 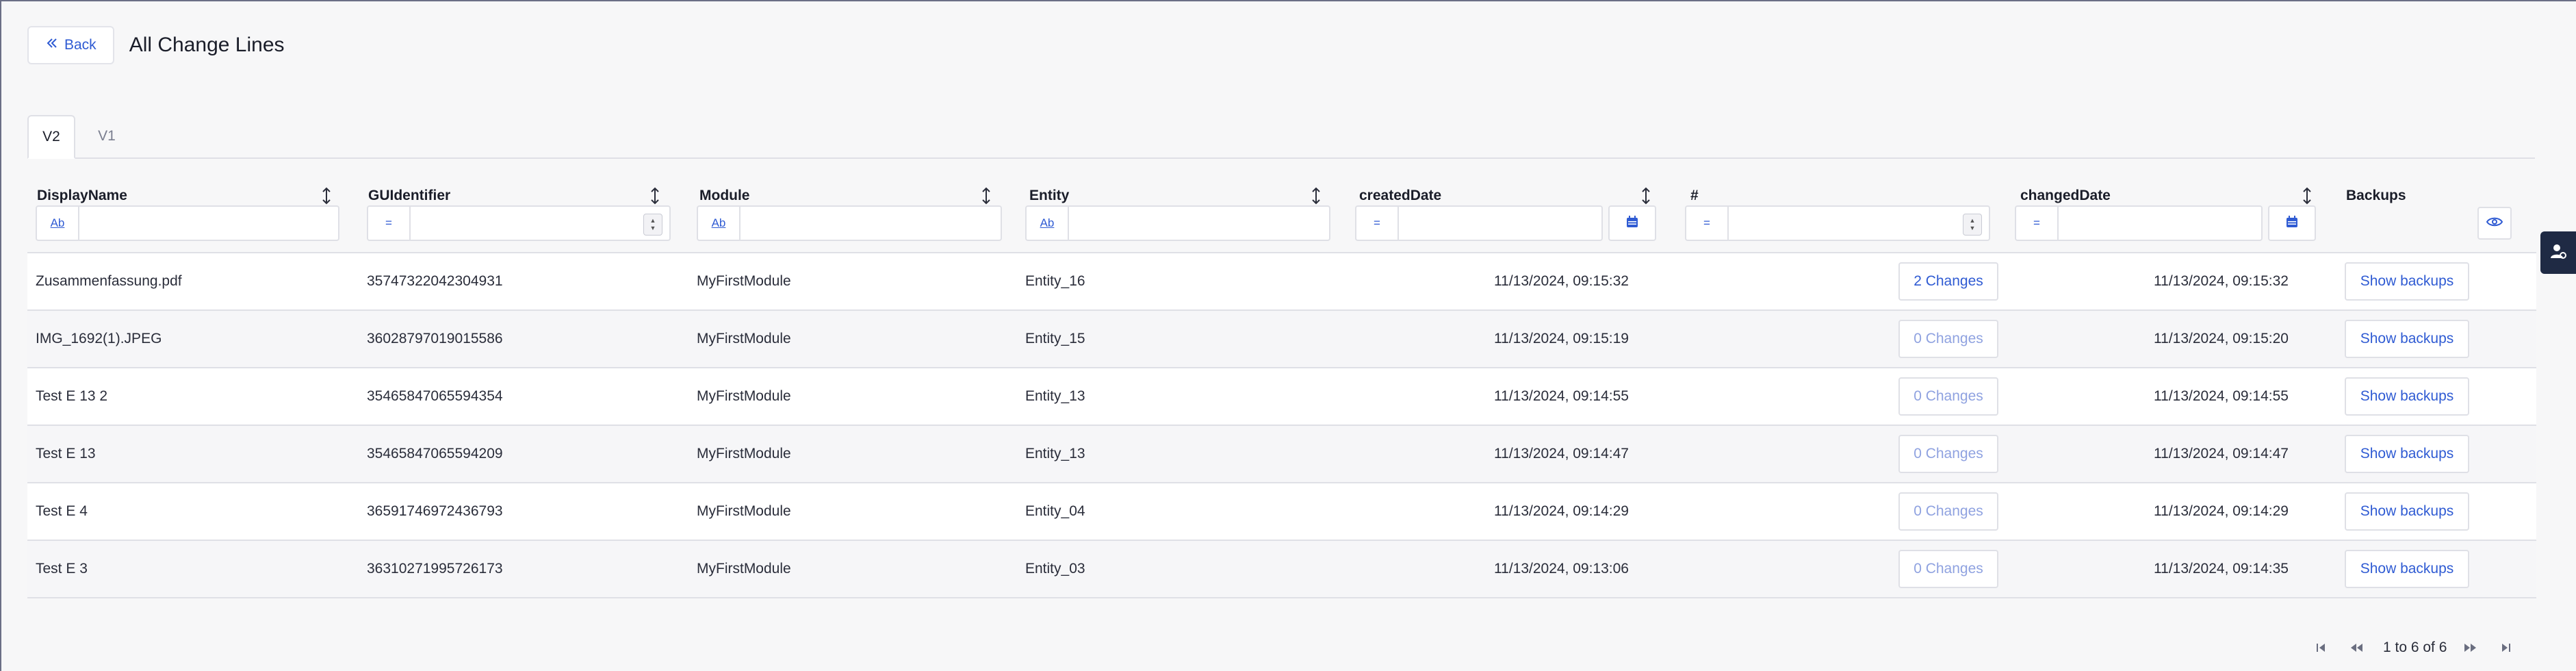 What do you see at coordinates (870, 223) in the screenshot?
I see `filter-module-input` at bounding box center [870, 223].